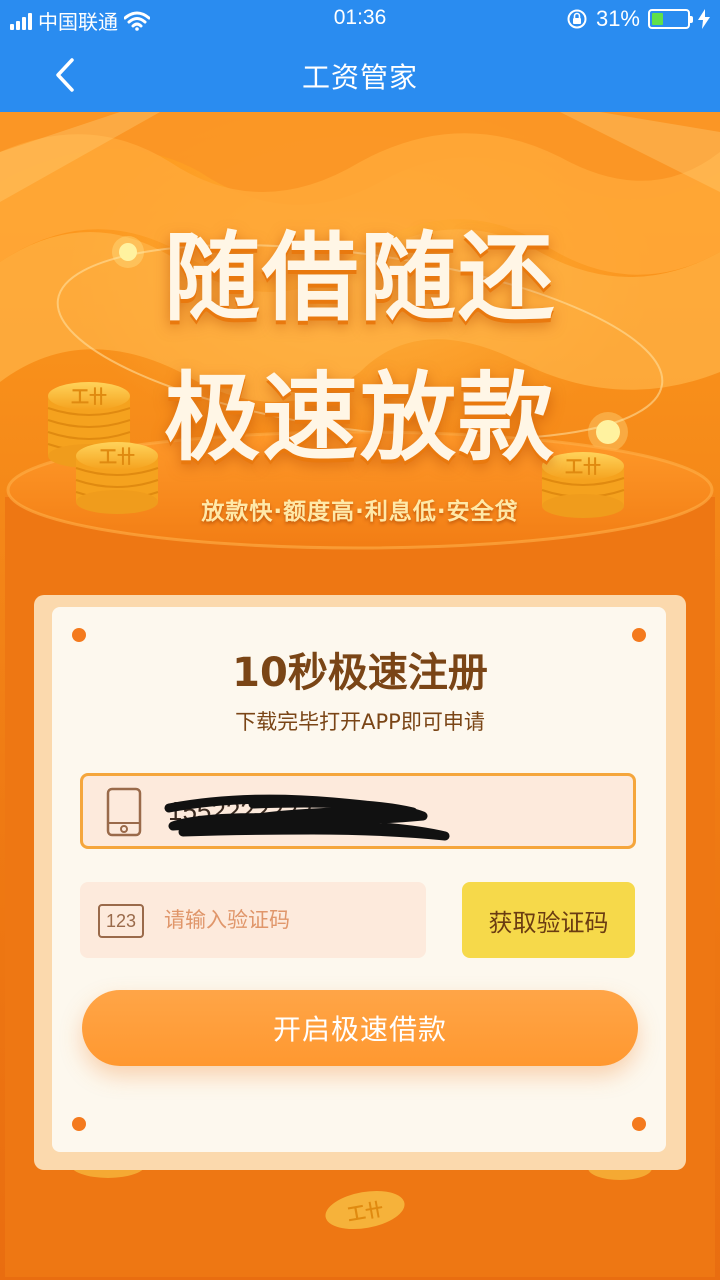 Image resolution: width=720 pixels, height=1280 pixels. I want to click on phone-value: 1552222222, so click(240, 811).